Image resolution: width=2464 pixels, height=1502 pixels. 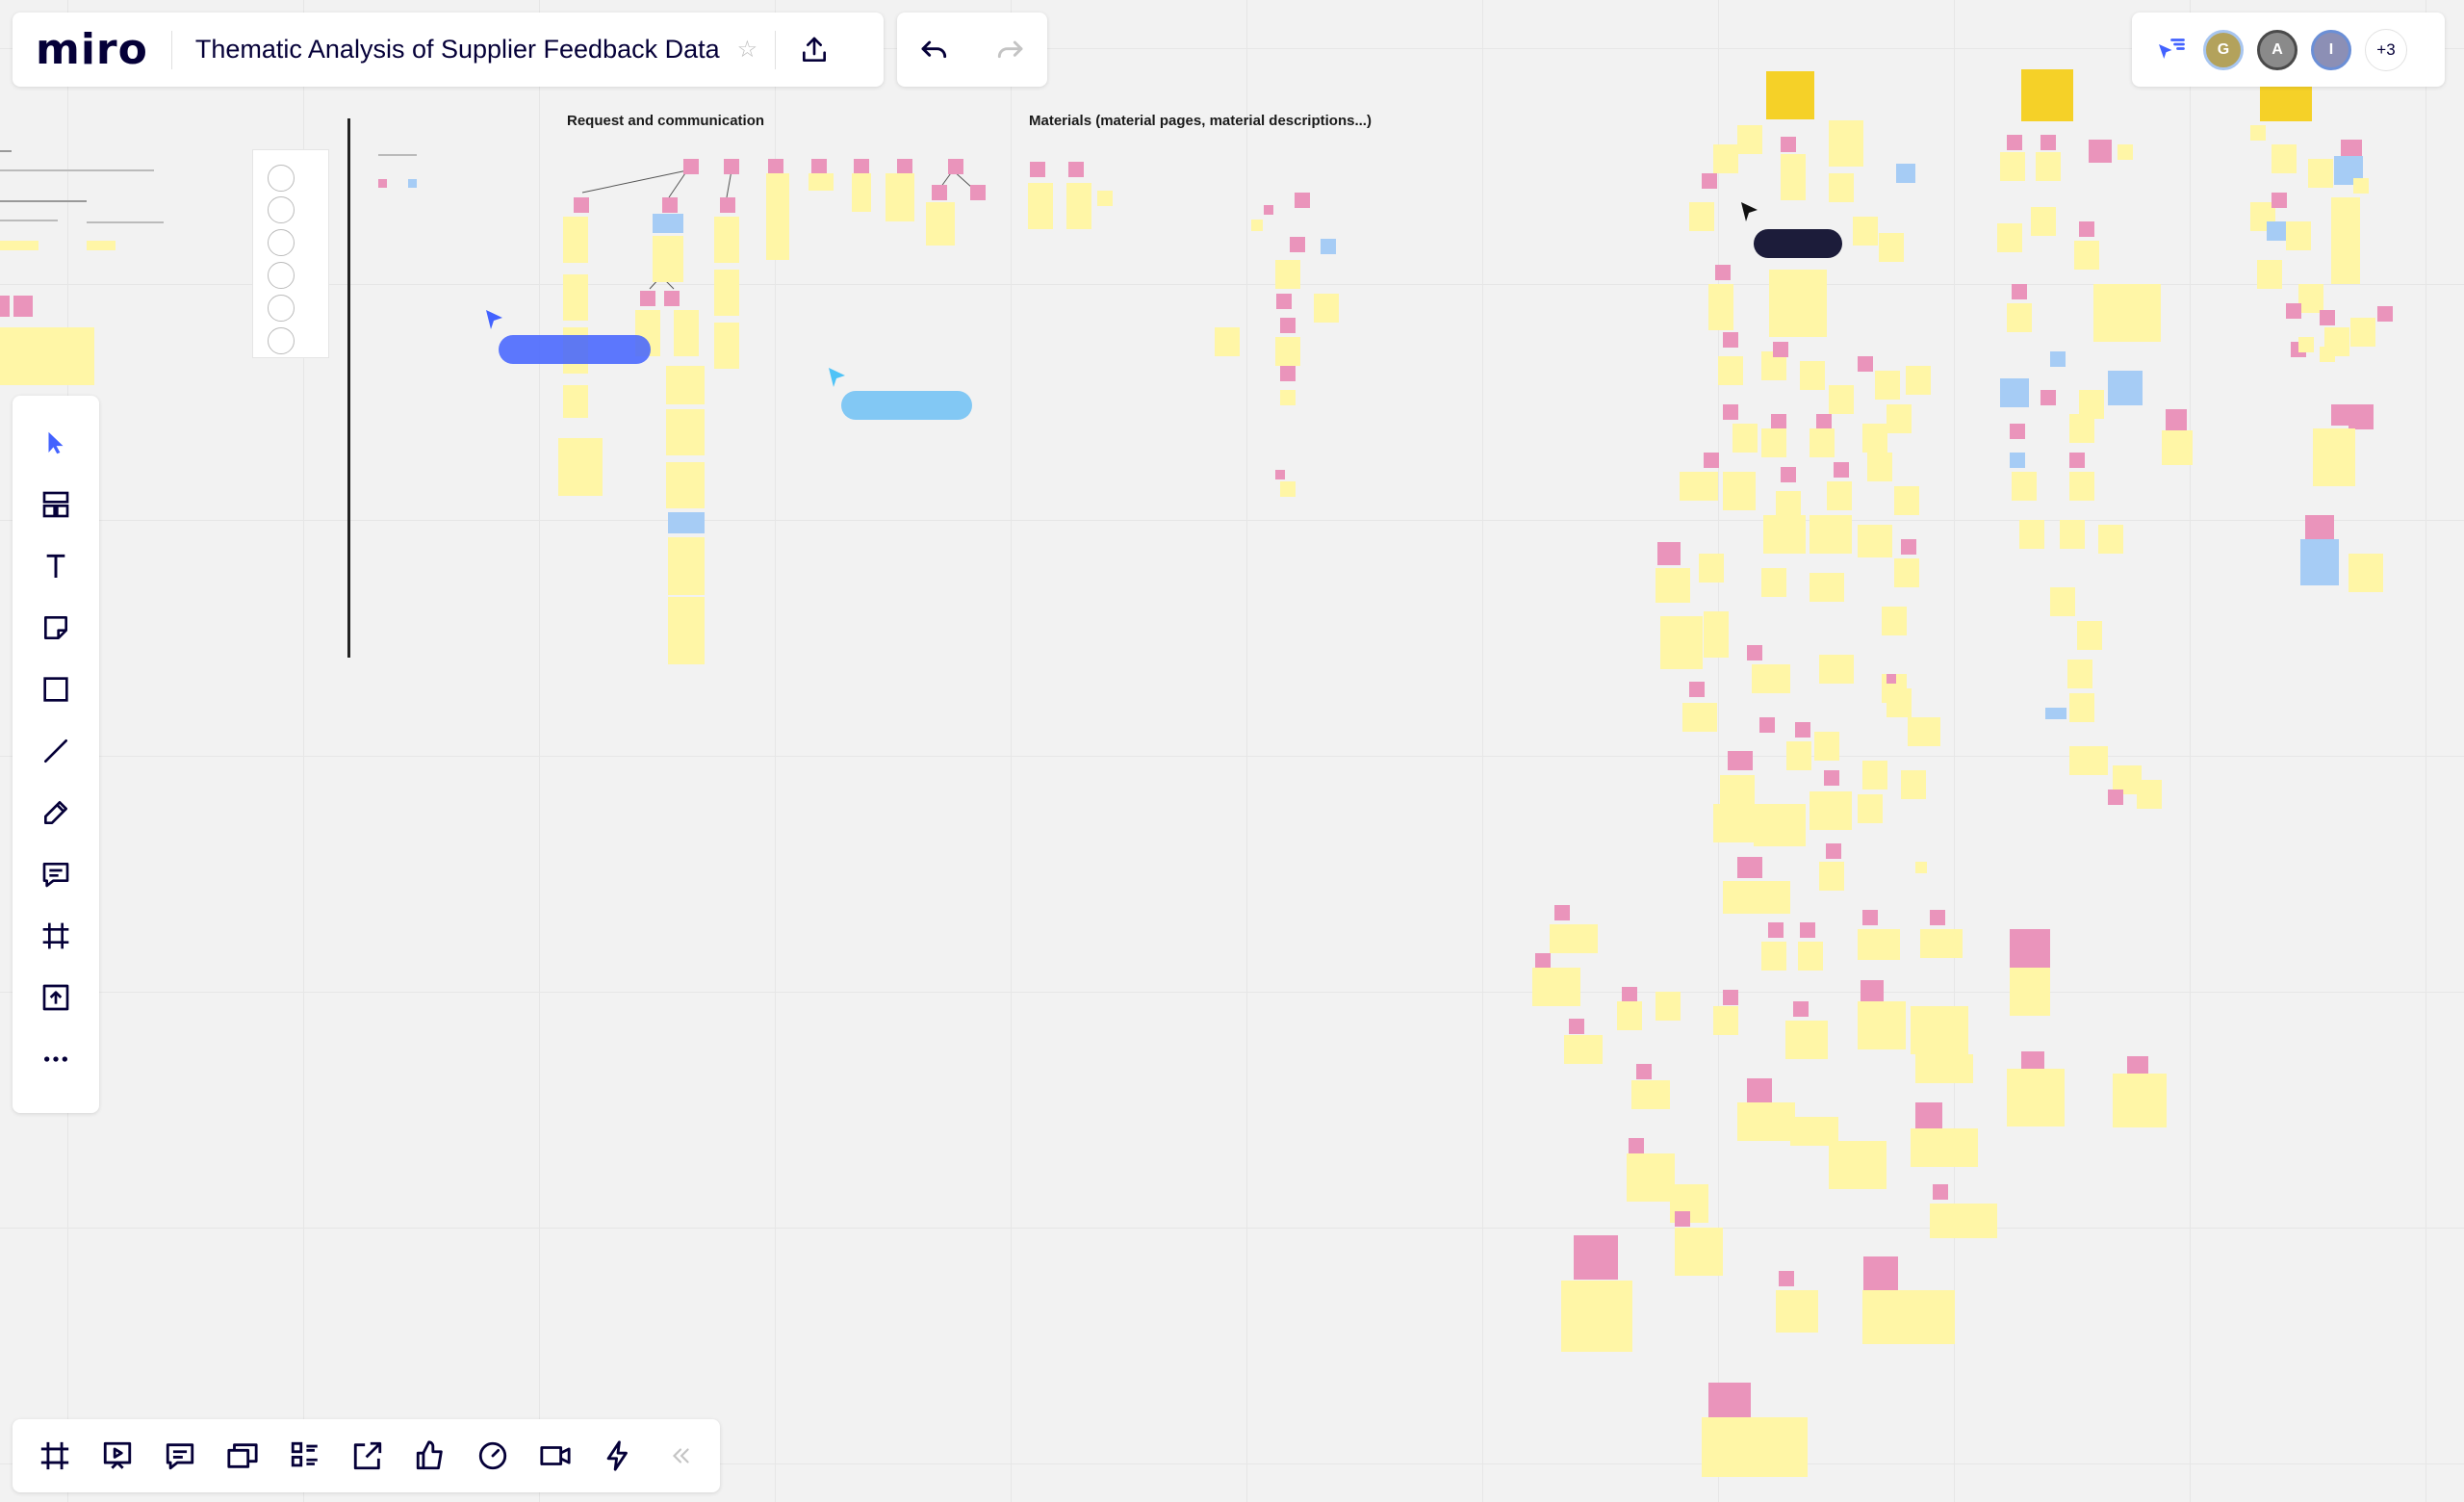 I want to click on pen-tool, so click(x=56, y=813).